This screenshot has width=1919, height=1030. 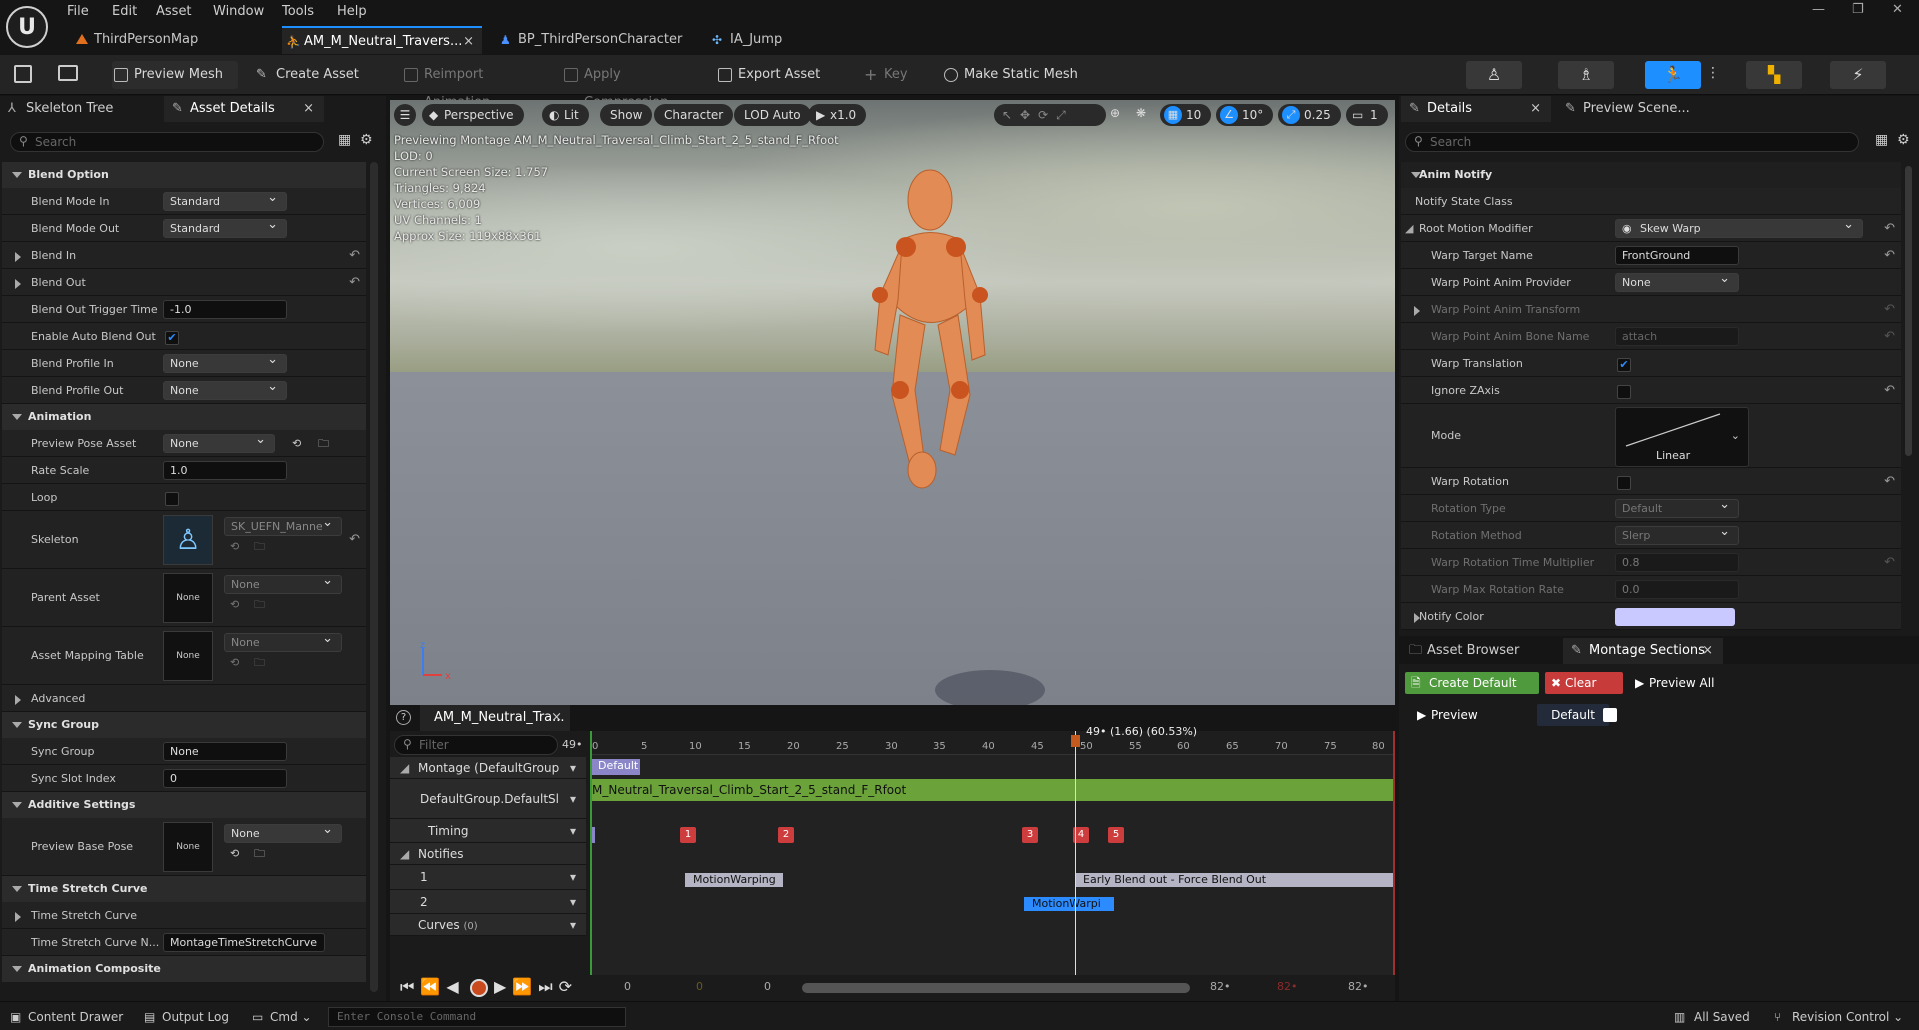 I want to click on key-button: + Key, so click(x=892, y=75).